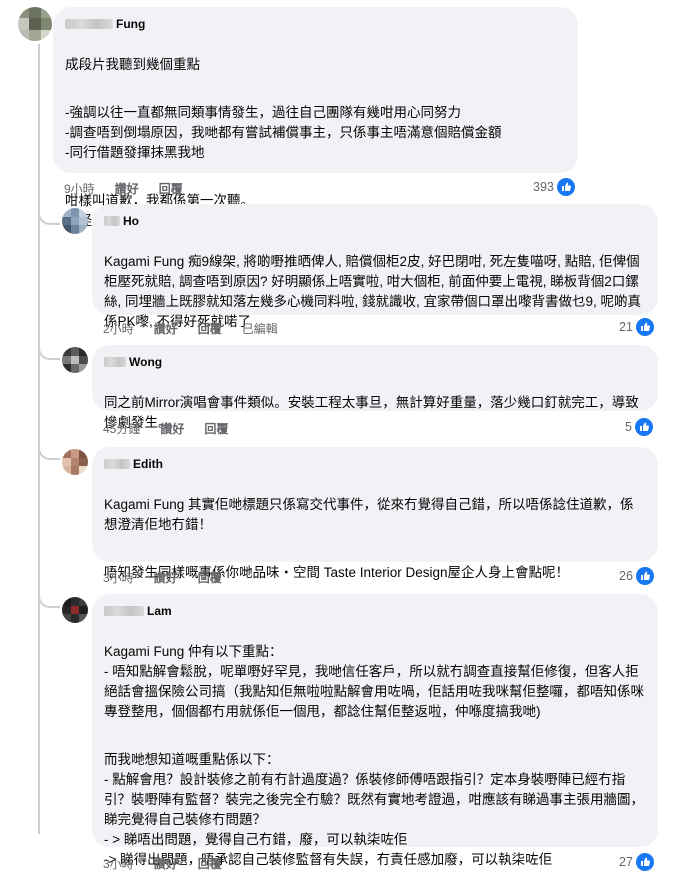 This screenshot has width=687, height=890. I want to click on reaction-number: 393, so click(543, 187).